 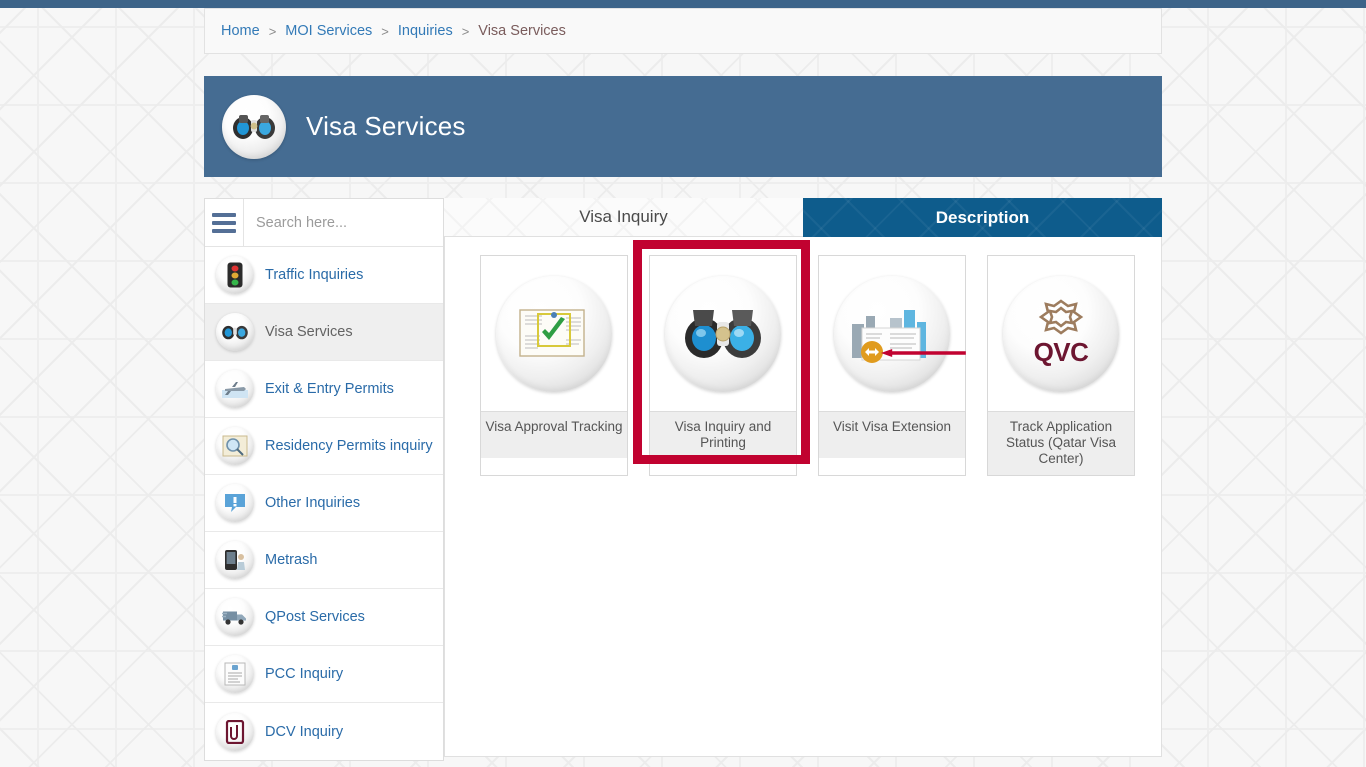 I want to click on sidebar-item-other-inquiries: Other Inquiries, so click(x=324, y=503).